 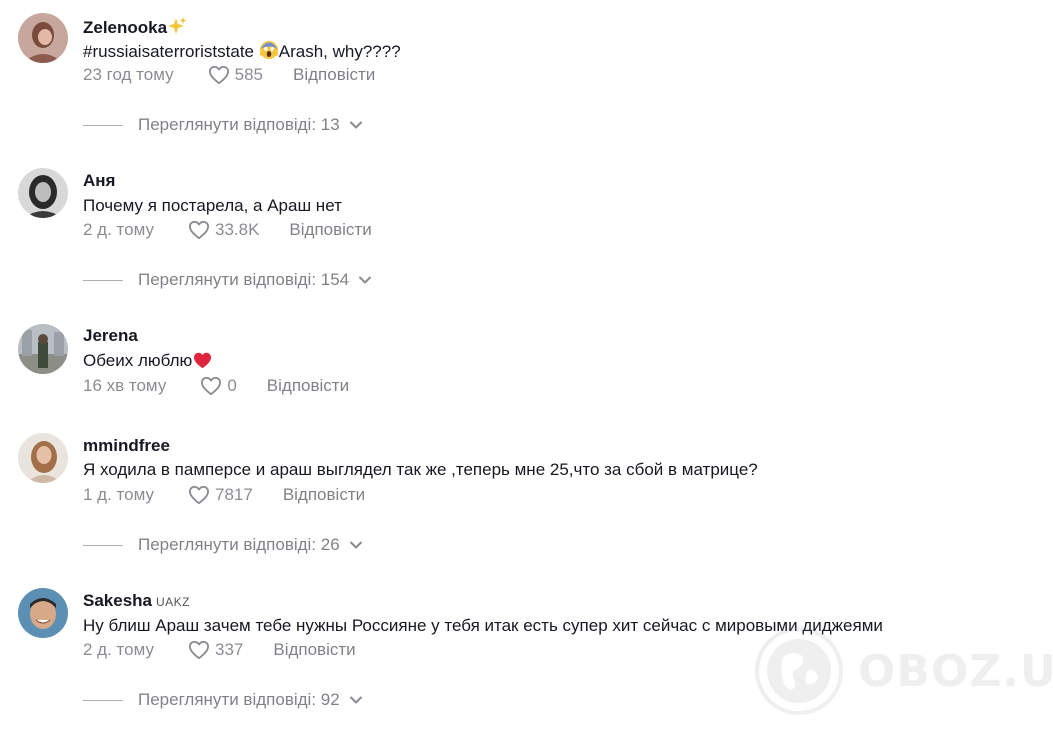 I want to click on view-replies-button: Переглянути відповіді: 26, so click(x=223, y=545).